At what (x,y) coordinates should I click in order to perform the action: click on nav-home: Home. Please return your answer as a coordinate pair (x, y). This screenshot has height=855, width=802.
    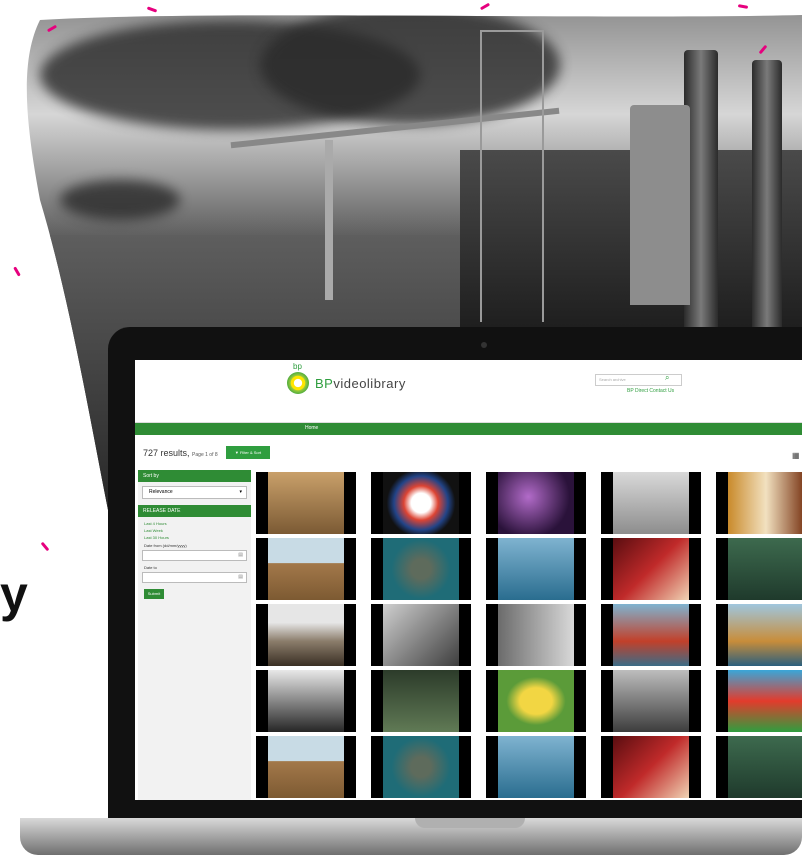
    Looking at the image, I should click on (311, 428).